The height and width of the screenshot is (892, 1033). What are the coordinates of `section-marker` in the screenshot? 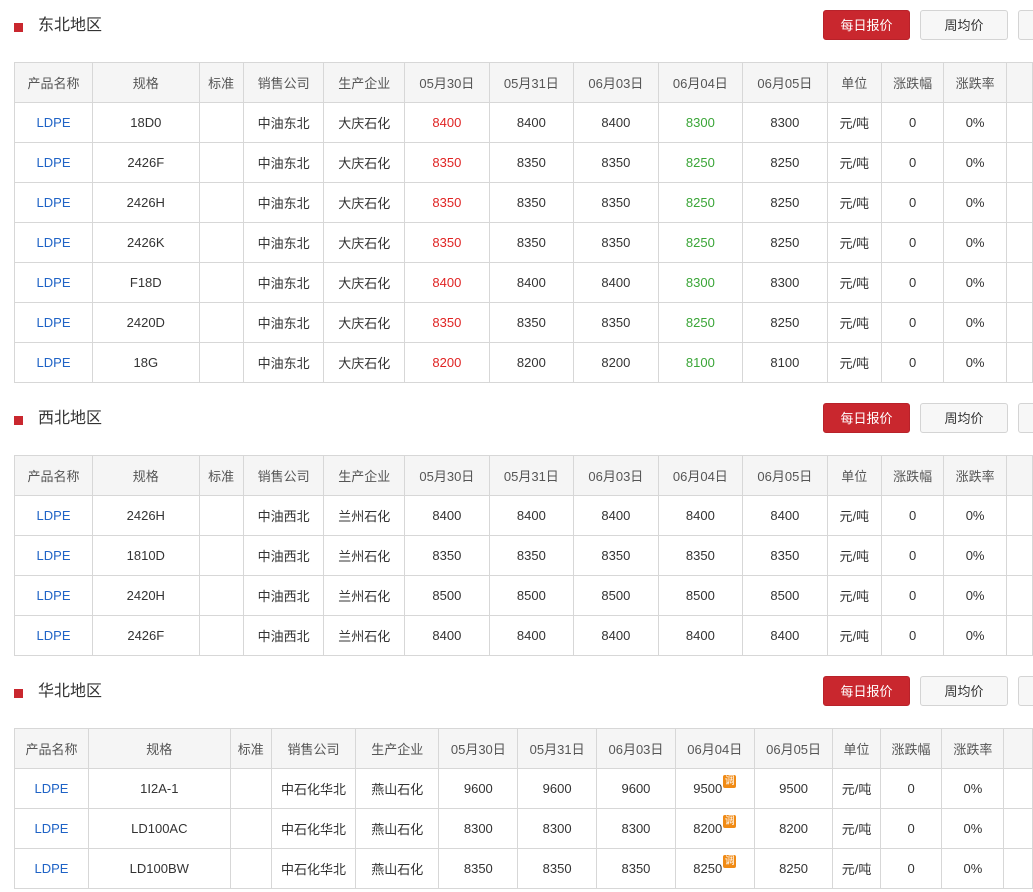 It's located at (18, 420).